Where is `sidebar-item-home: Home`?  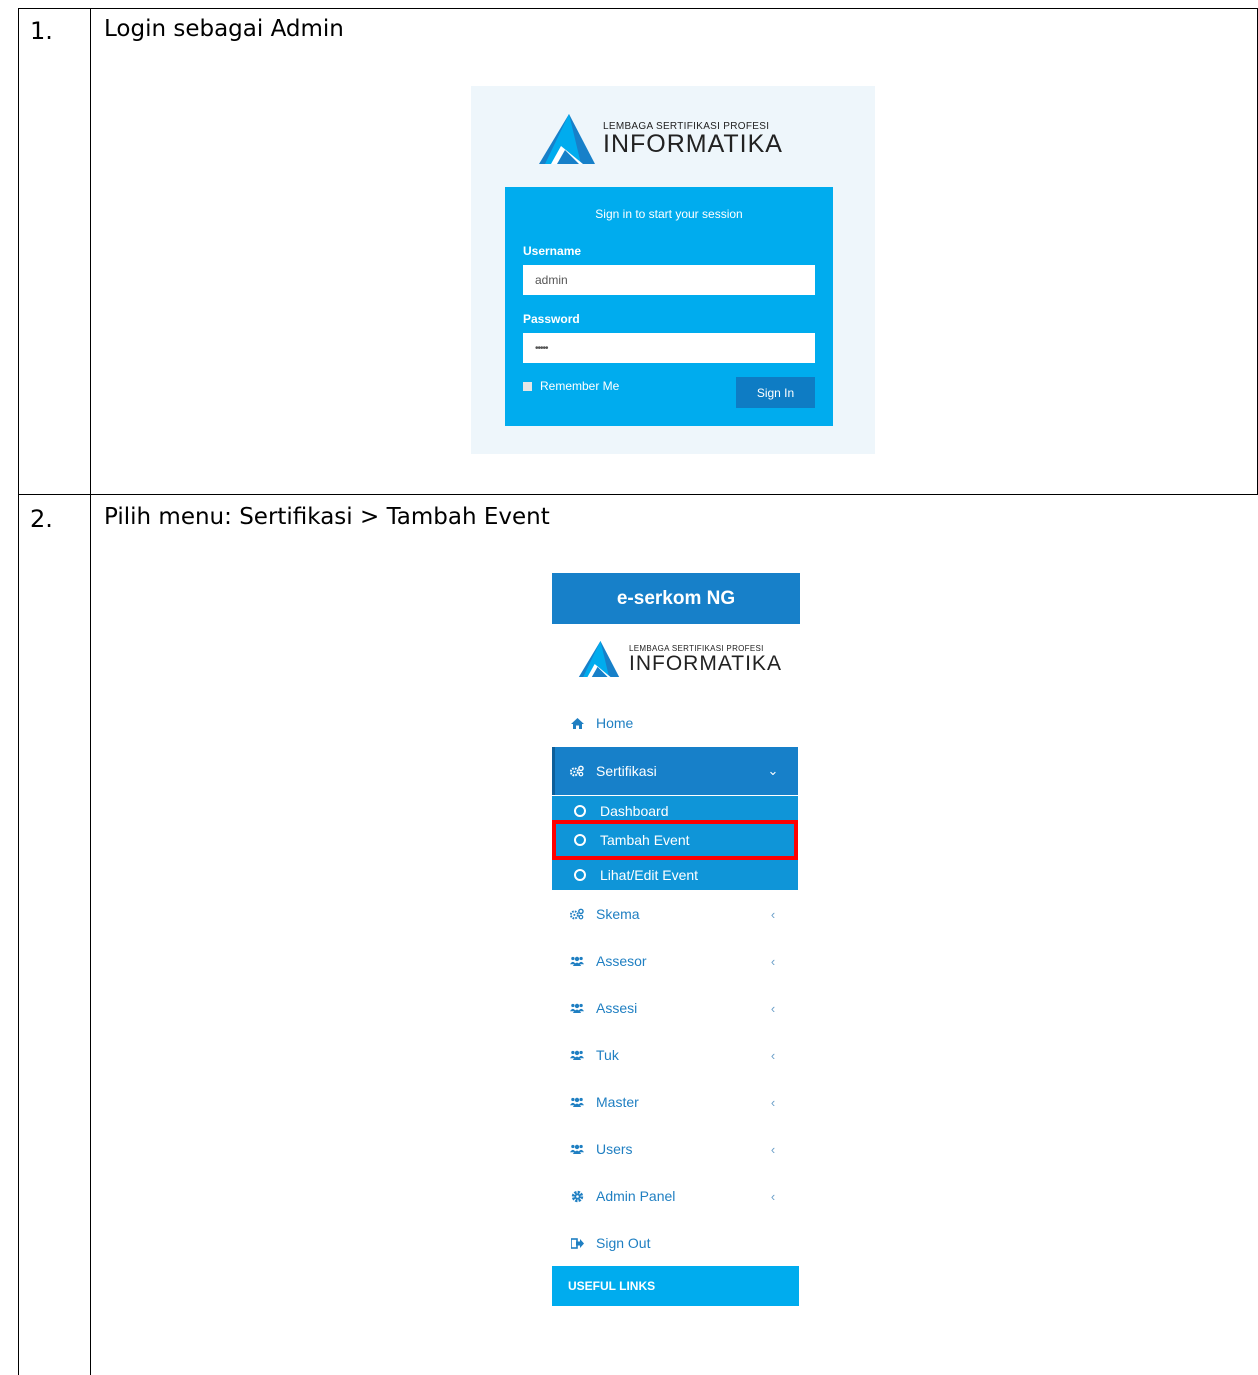 sidebar-item-home: Home is located at coordinates (675, 723).